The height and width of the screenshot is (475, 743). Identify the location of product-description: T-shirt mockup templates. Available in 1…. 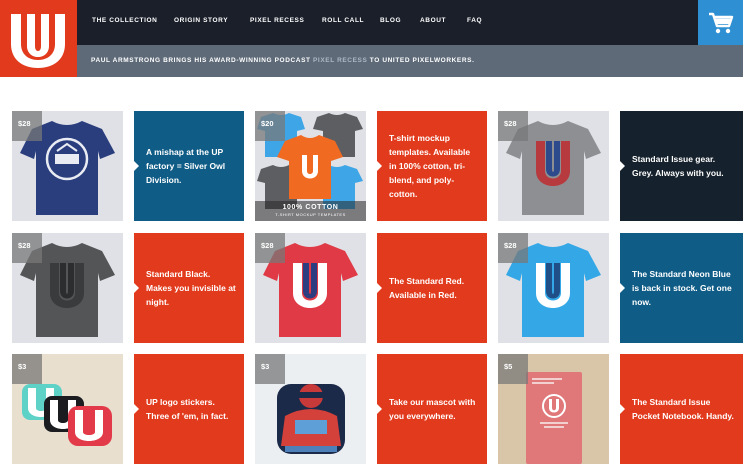
(430, 166).